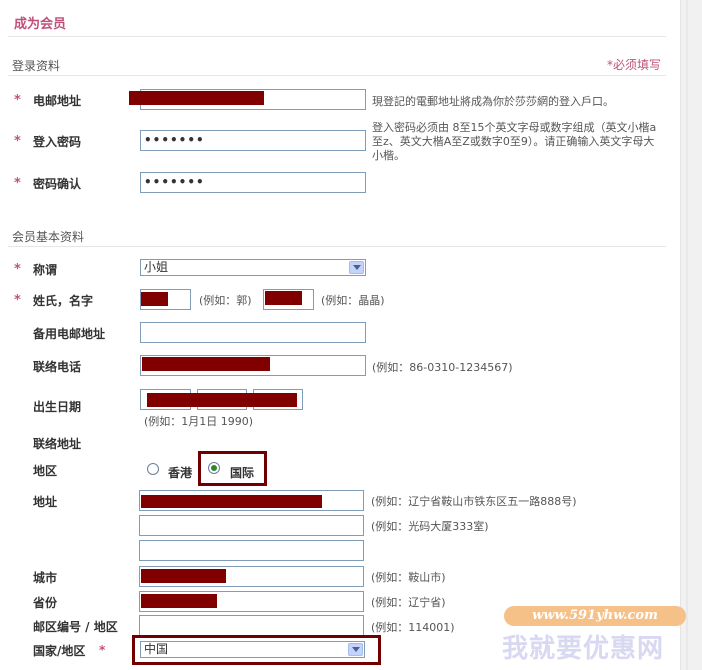  Describe the element at coordinates (231, 501) in the screenshot. I see `redacted-address` at that location.